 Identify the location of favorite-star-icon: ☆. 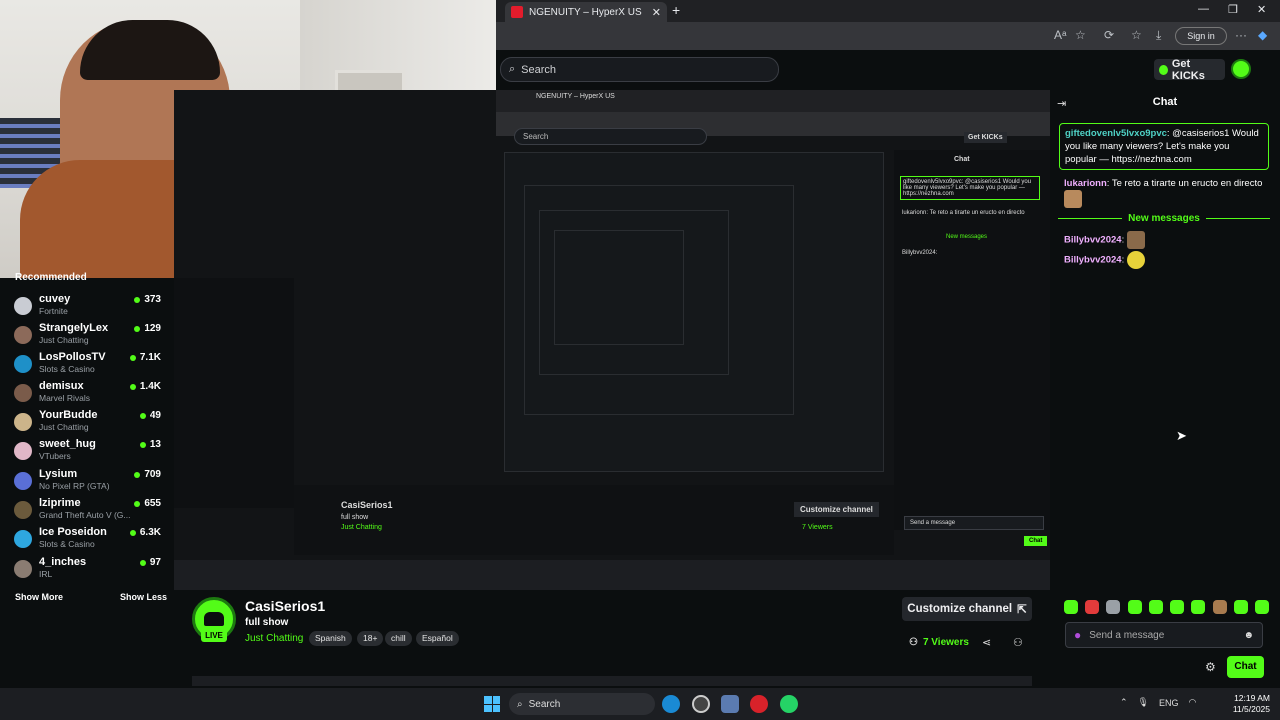
(1080, 35).